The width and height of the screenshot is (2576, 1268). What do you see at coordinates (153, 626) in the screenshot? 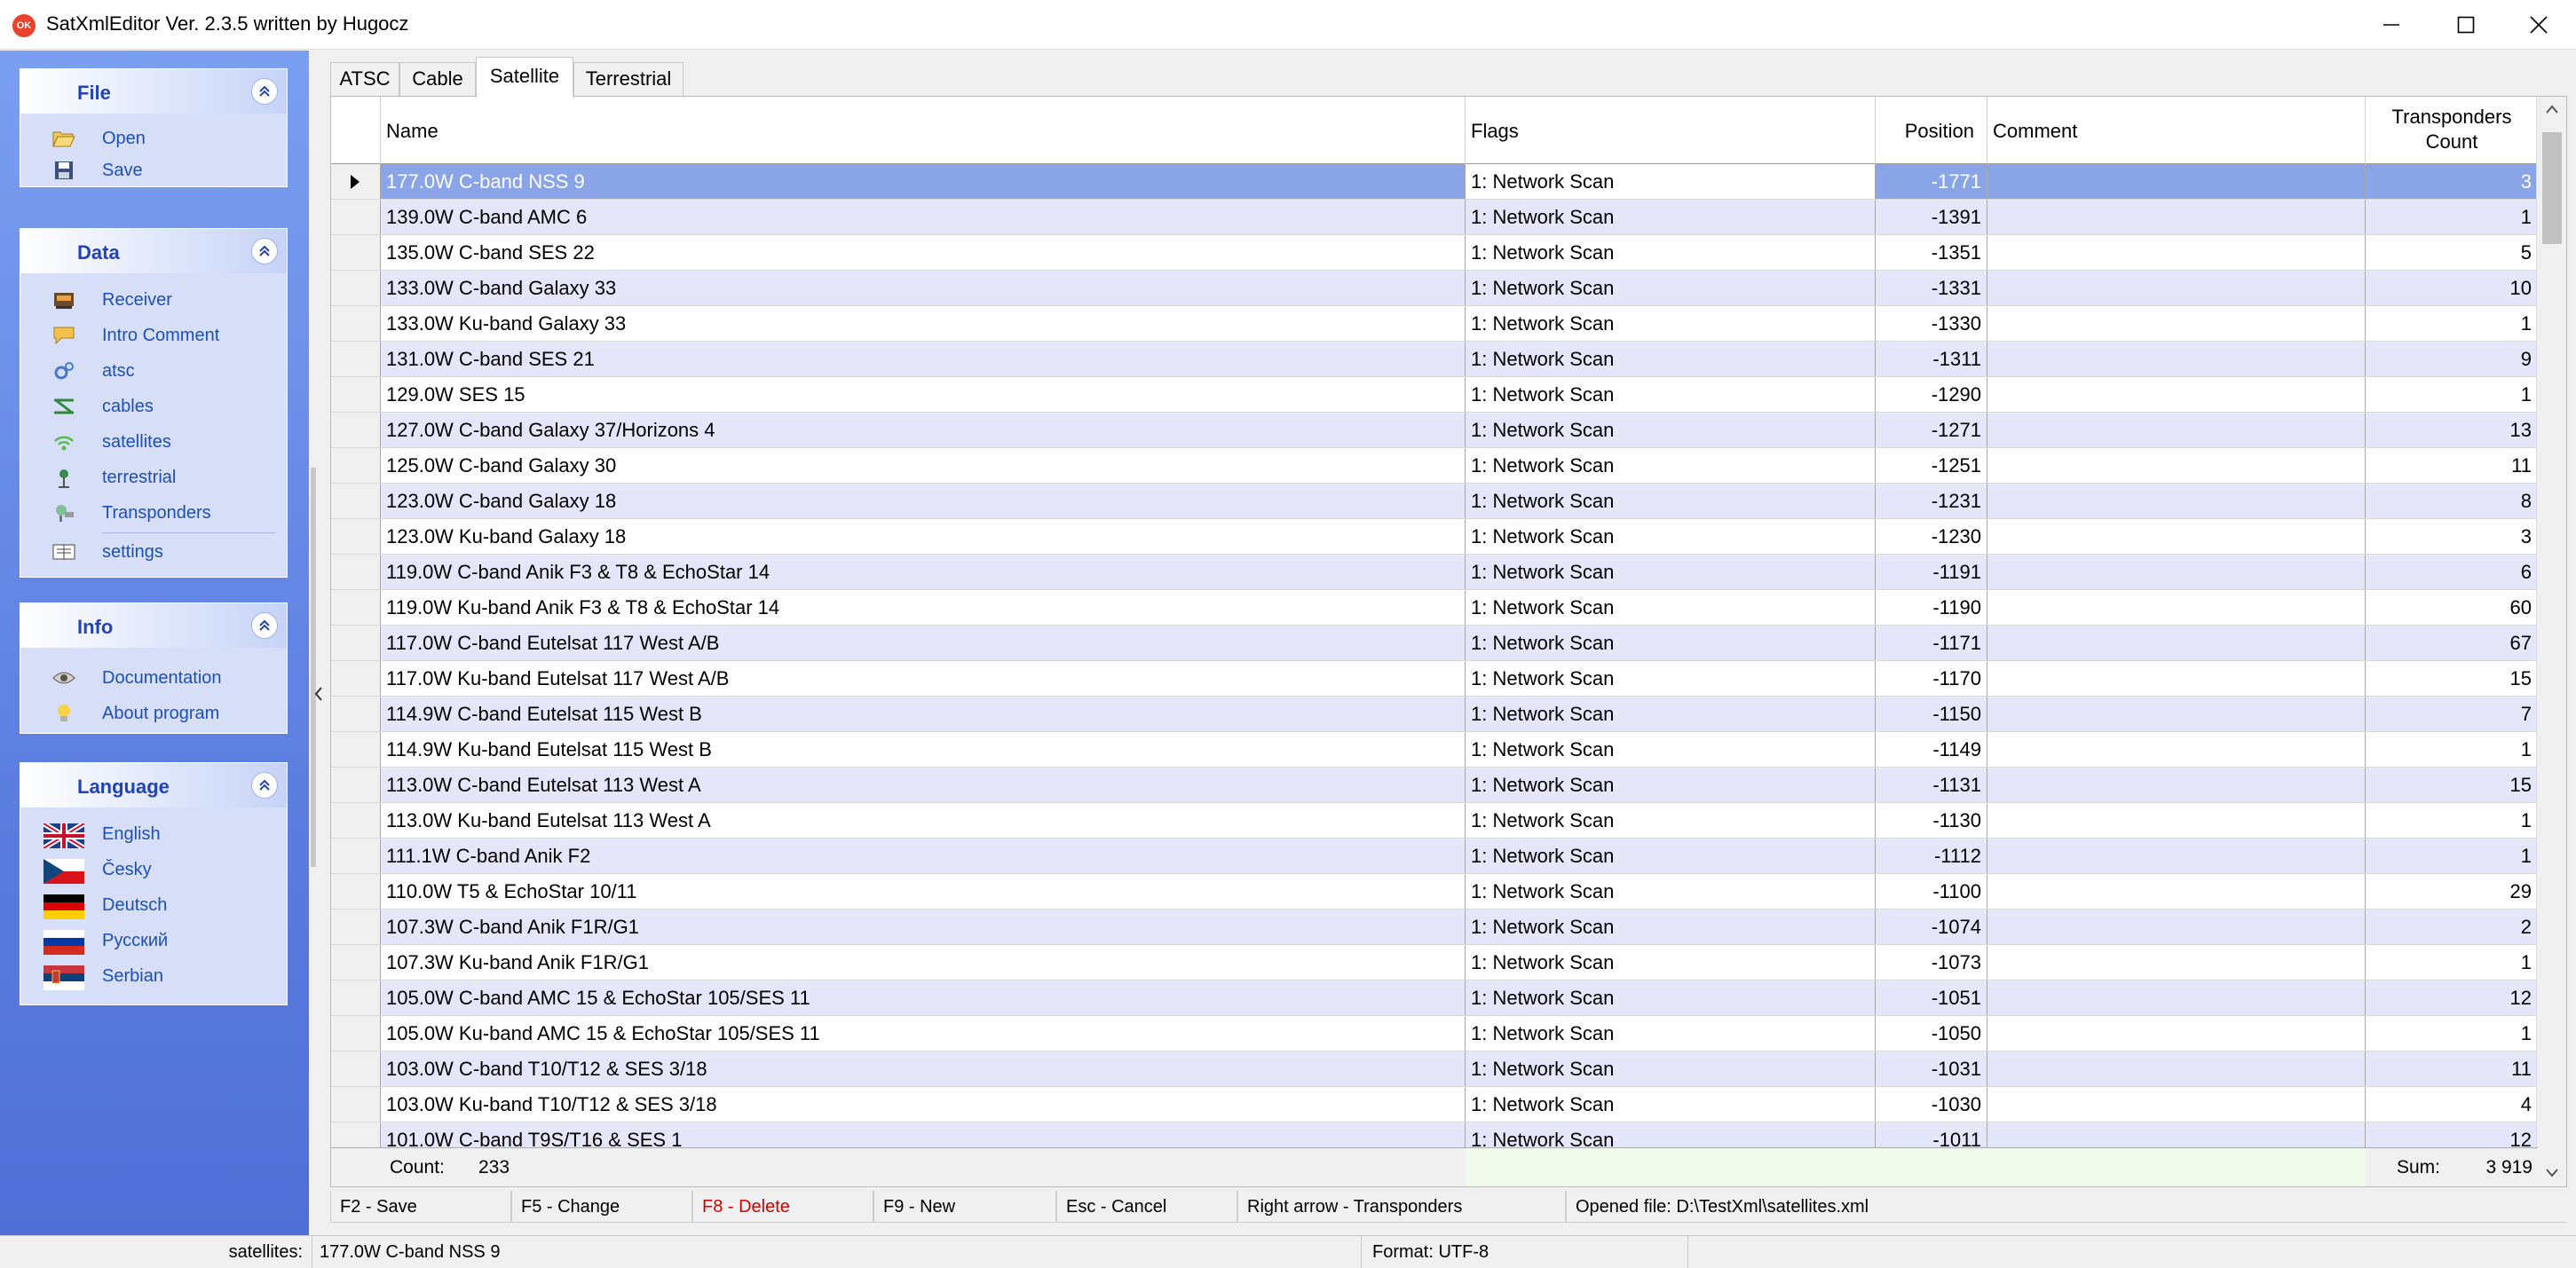
I see `info-panel-header: Info` at bounding box center [153, 626].